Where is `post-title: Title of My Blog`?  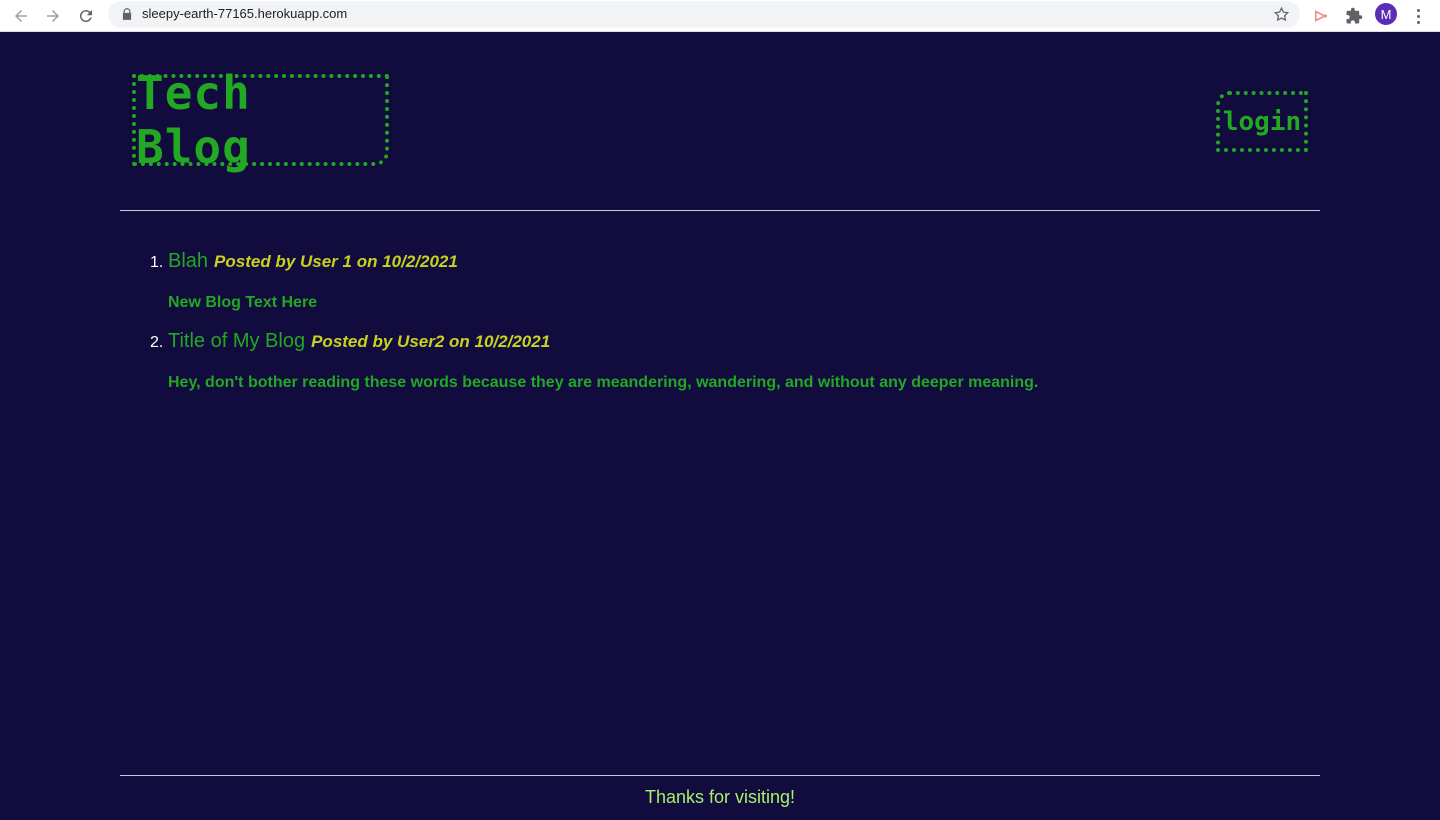 post-title: Title of My Blog is located at coordinates (236, 341).